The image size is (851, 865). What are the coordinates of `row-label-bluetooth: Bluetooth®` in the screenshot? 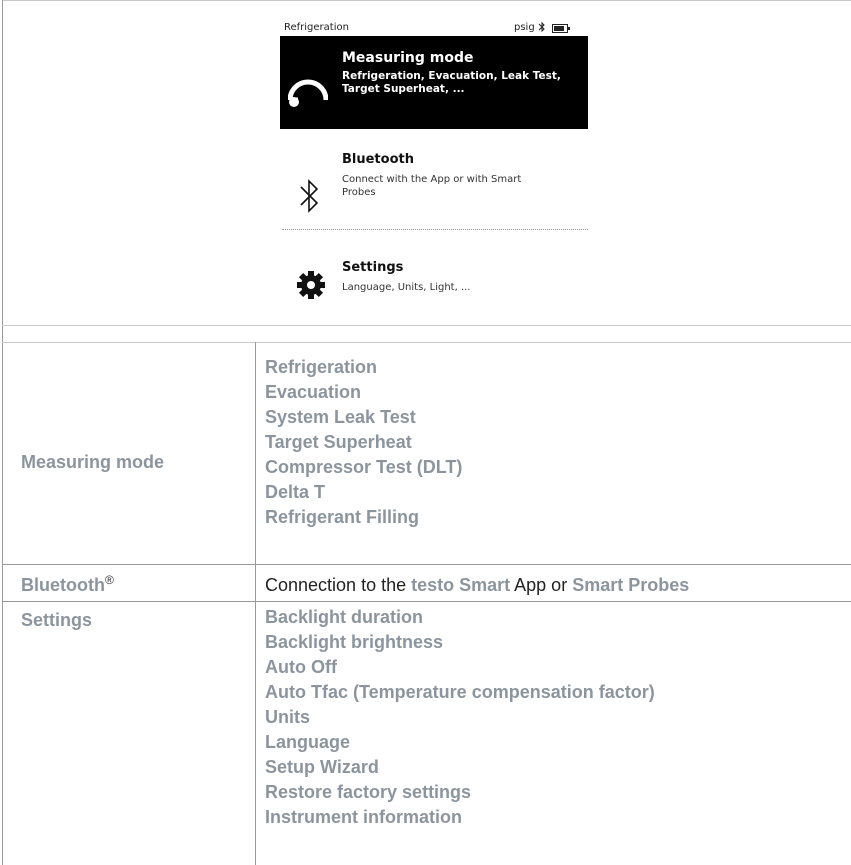 It's located at (67, 584).